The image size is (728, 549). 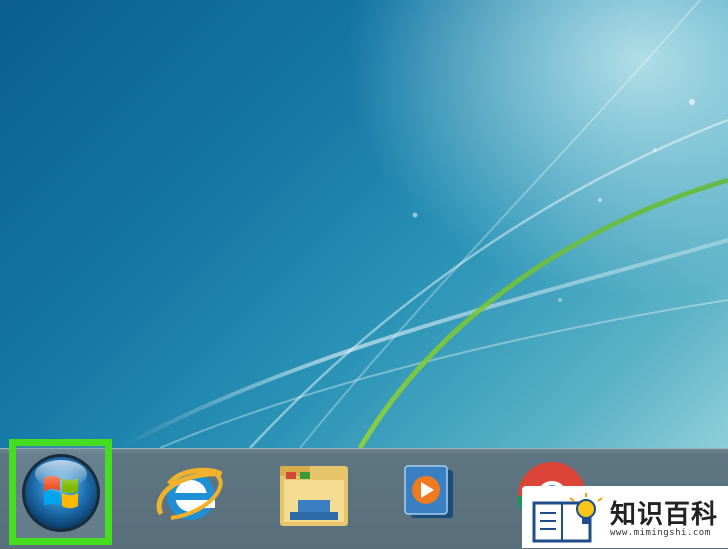 I want to click on internet-explorer-button, so click(x=191, y=494).